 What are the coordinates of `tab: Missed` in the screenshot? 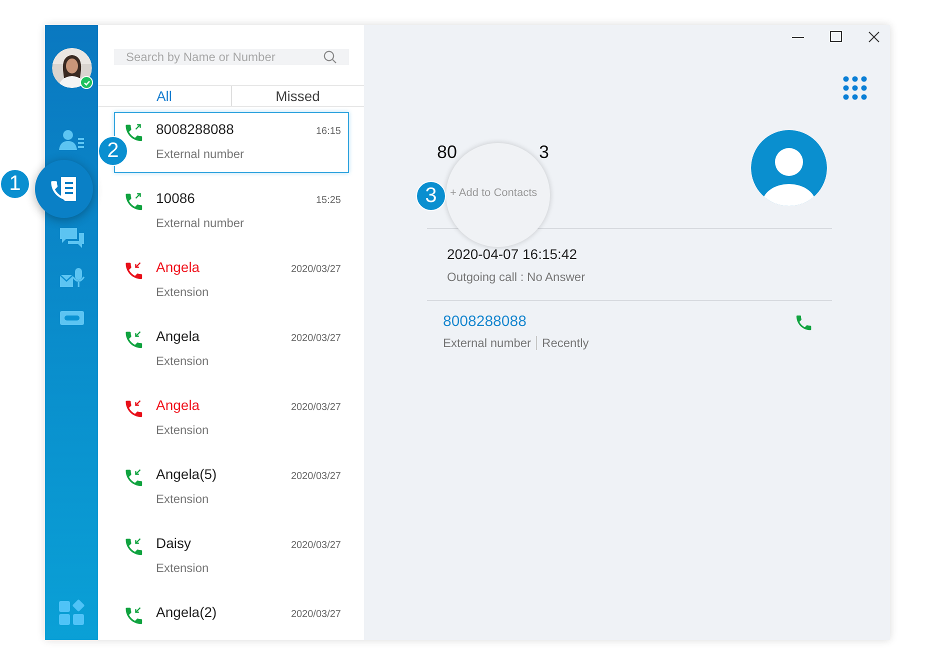 It's located at (298, 96).